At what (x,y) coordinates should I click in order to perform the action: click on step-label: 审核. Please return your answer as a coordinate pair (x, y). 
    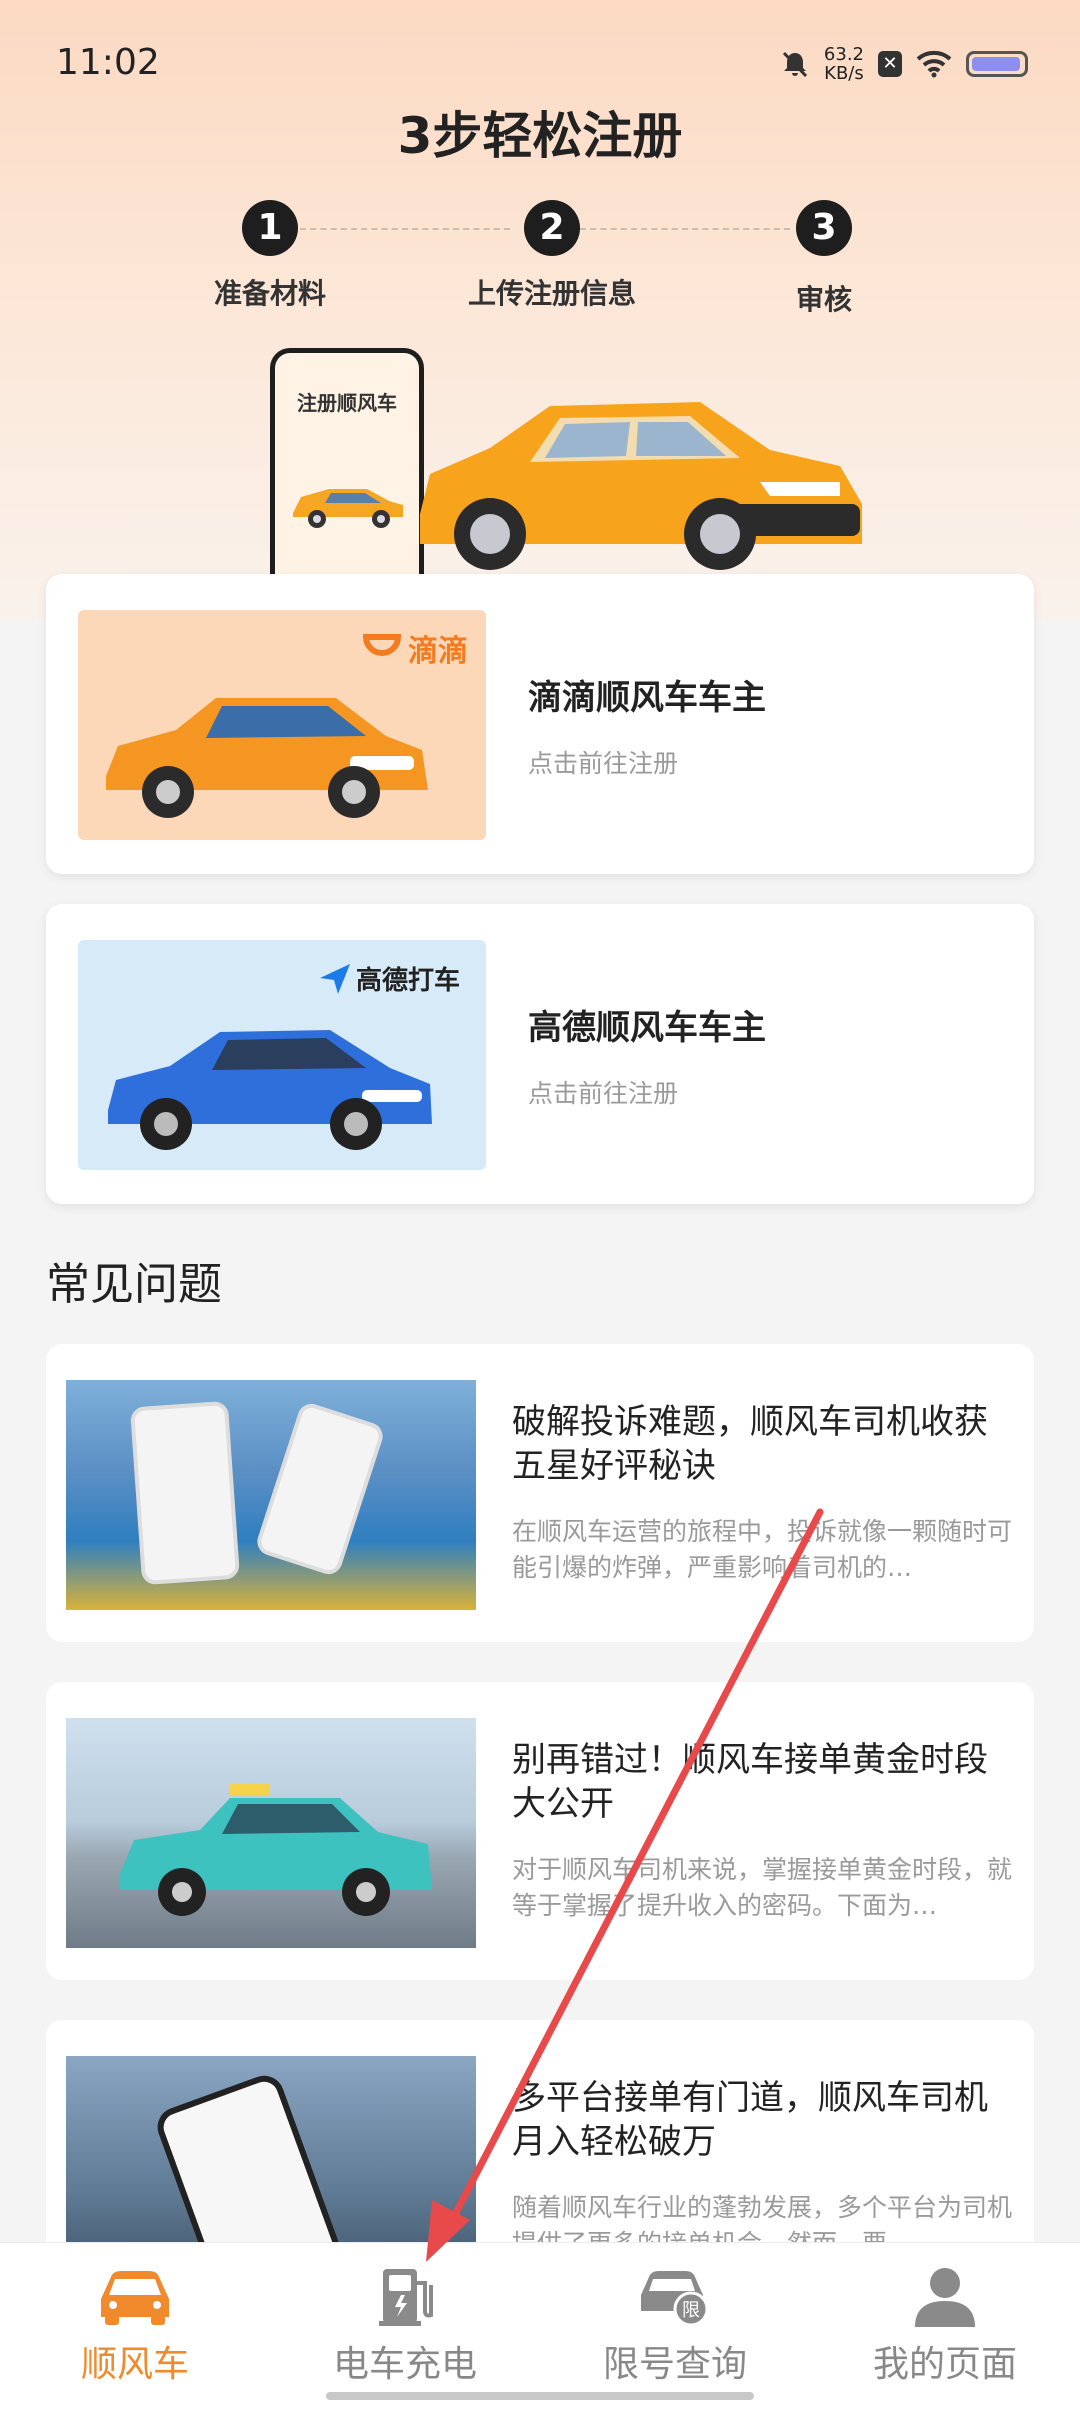
    Looking at the image, I should click on (823, 299).